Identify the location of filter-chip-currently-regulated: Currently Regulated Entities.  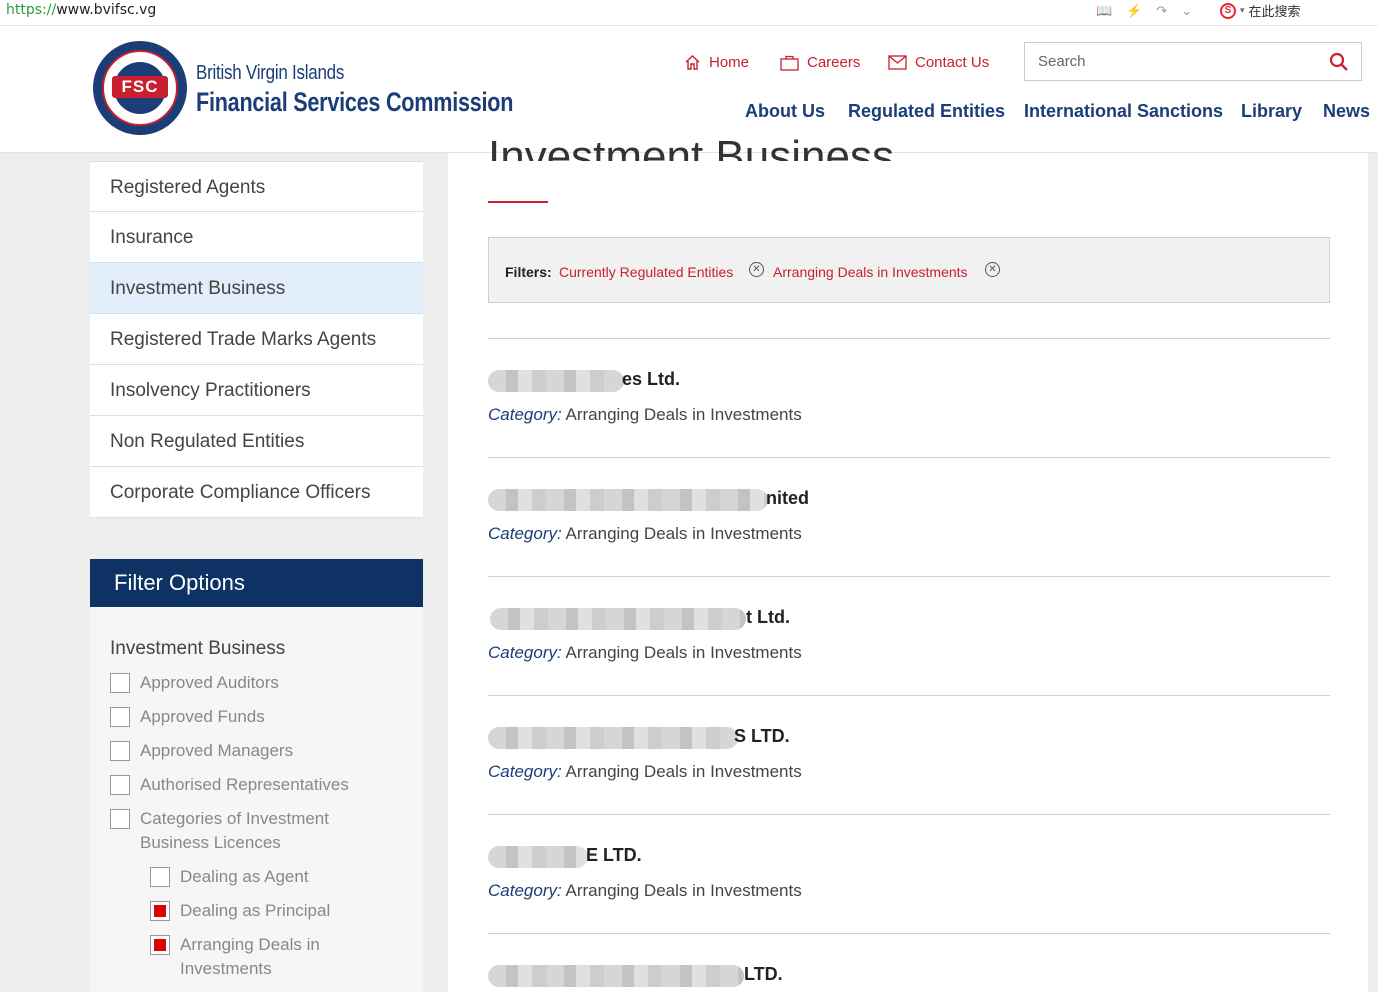
(646, 272).